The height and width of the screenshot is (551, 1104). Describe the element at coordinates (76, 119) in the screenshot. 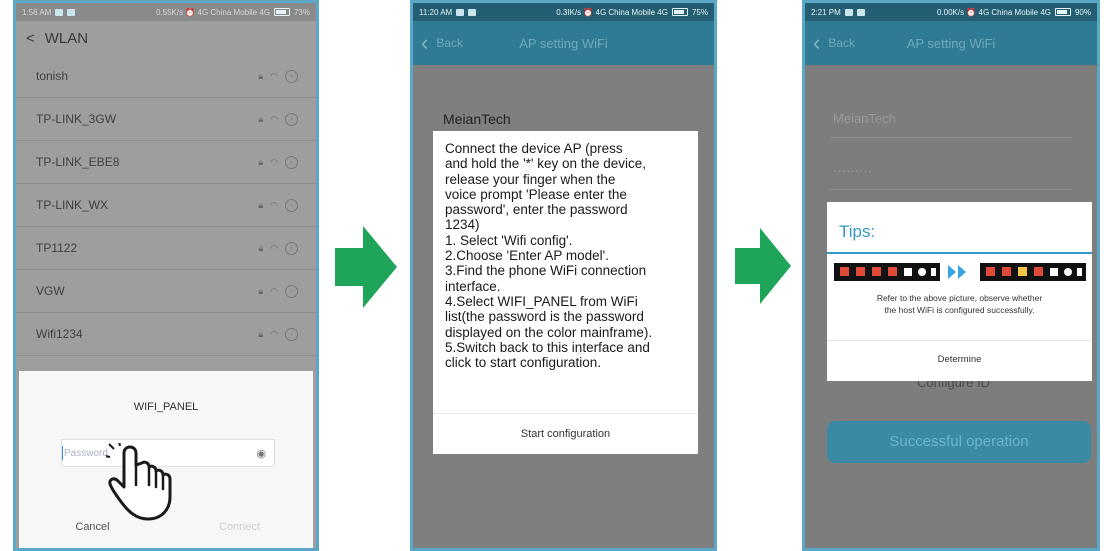

I see `wifi-ssid: TP-LINK_3GW` at that location.